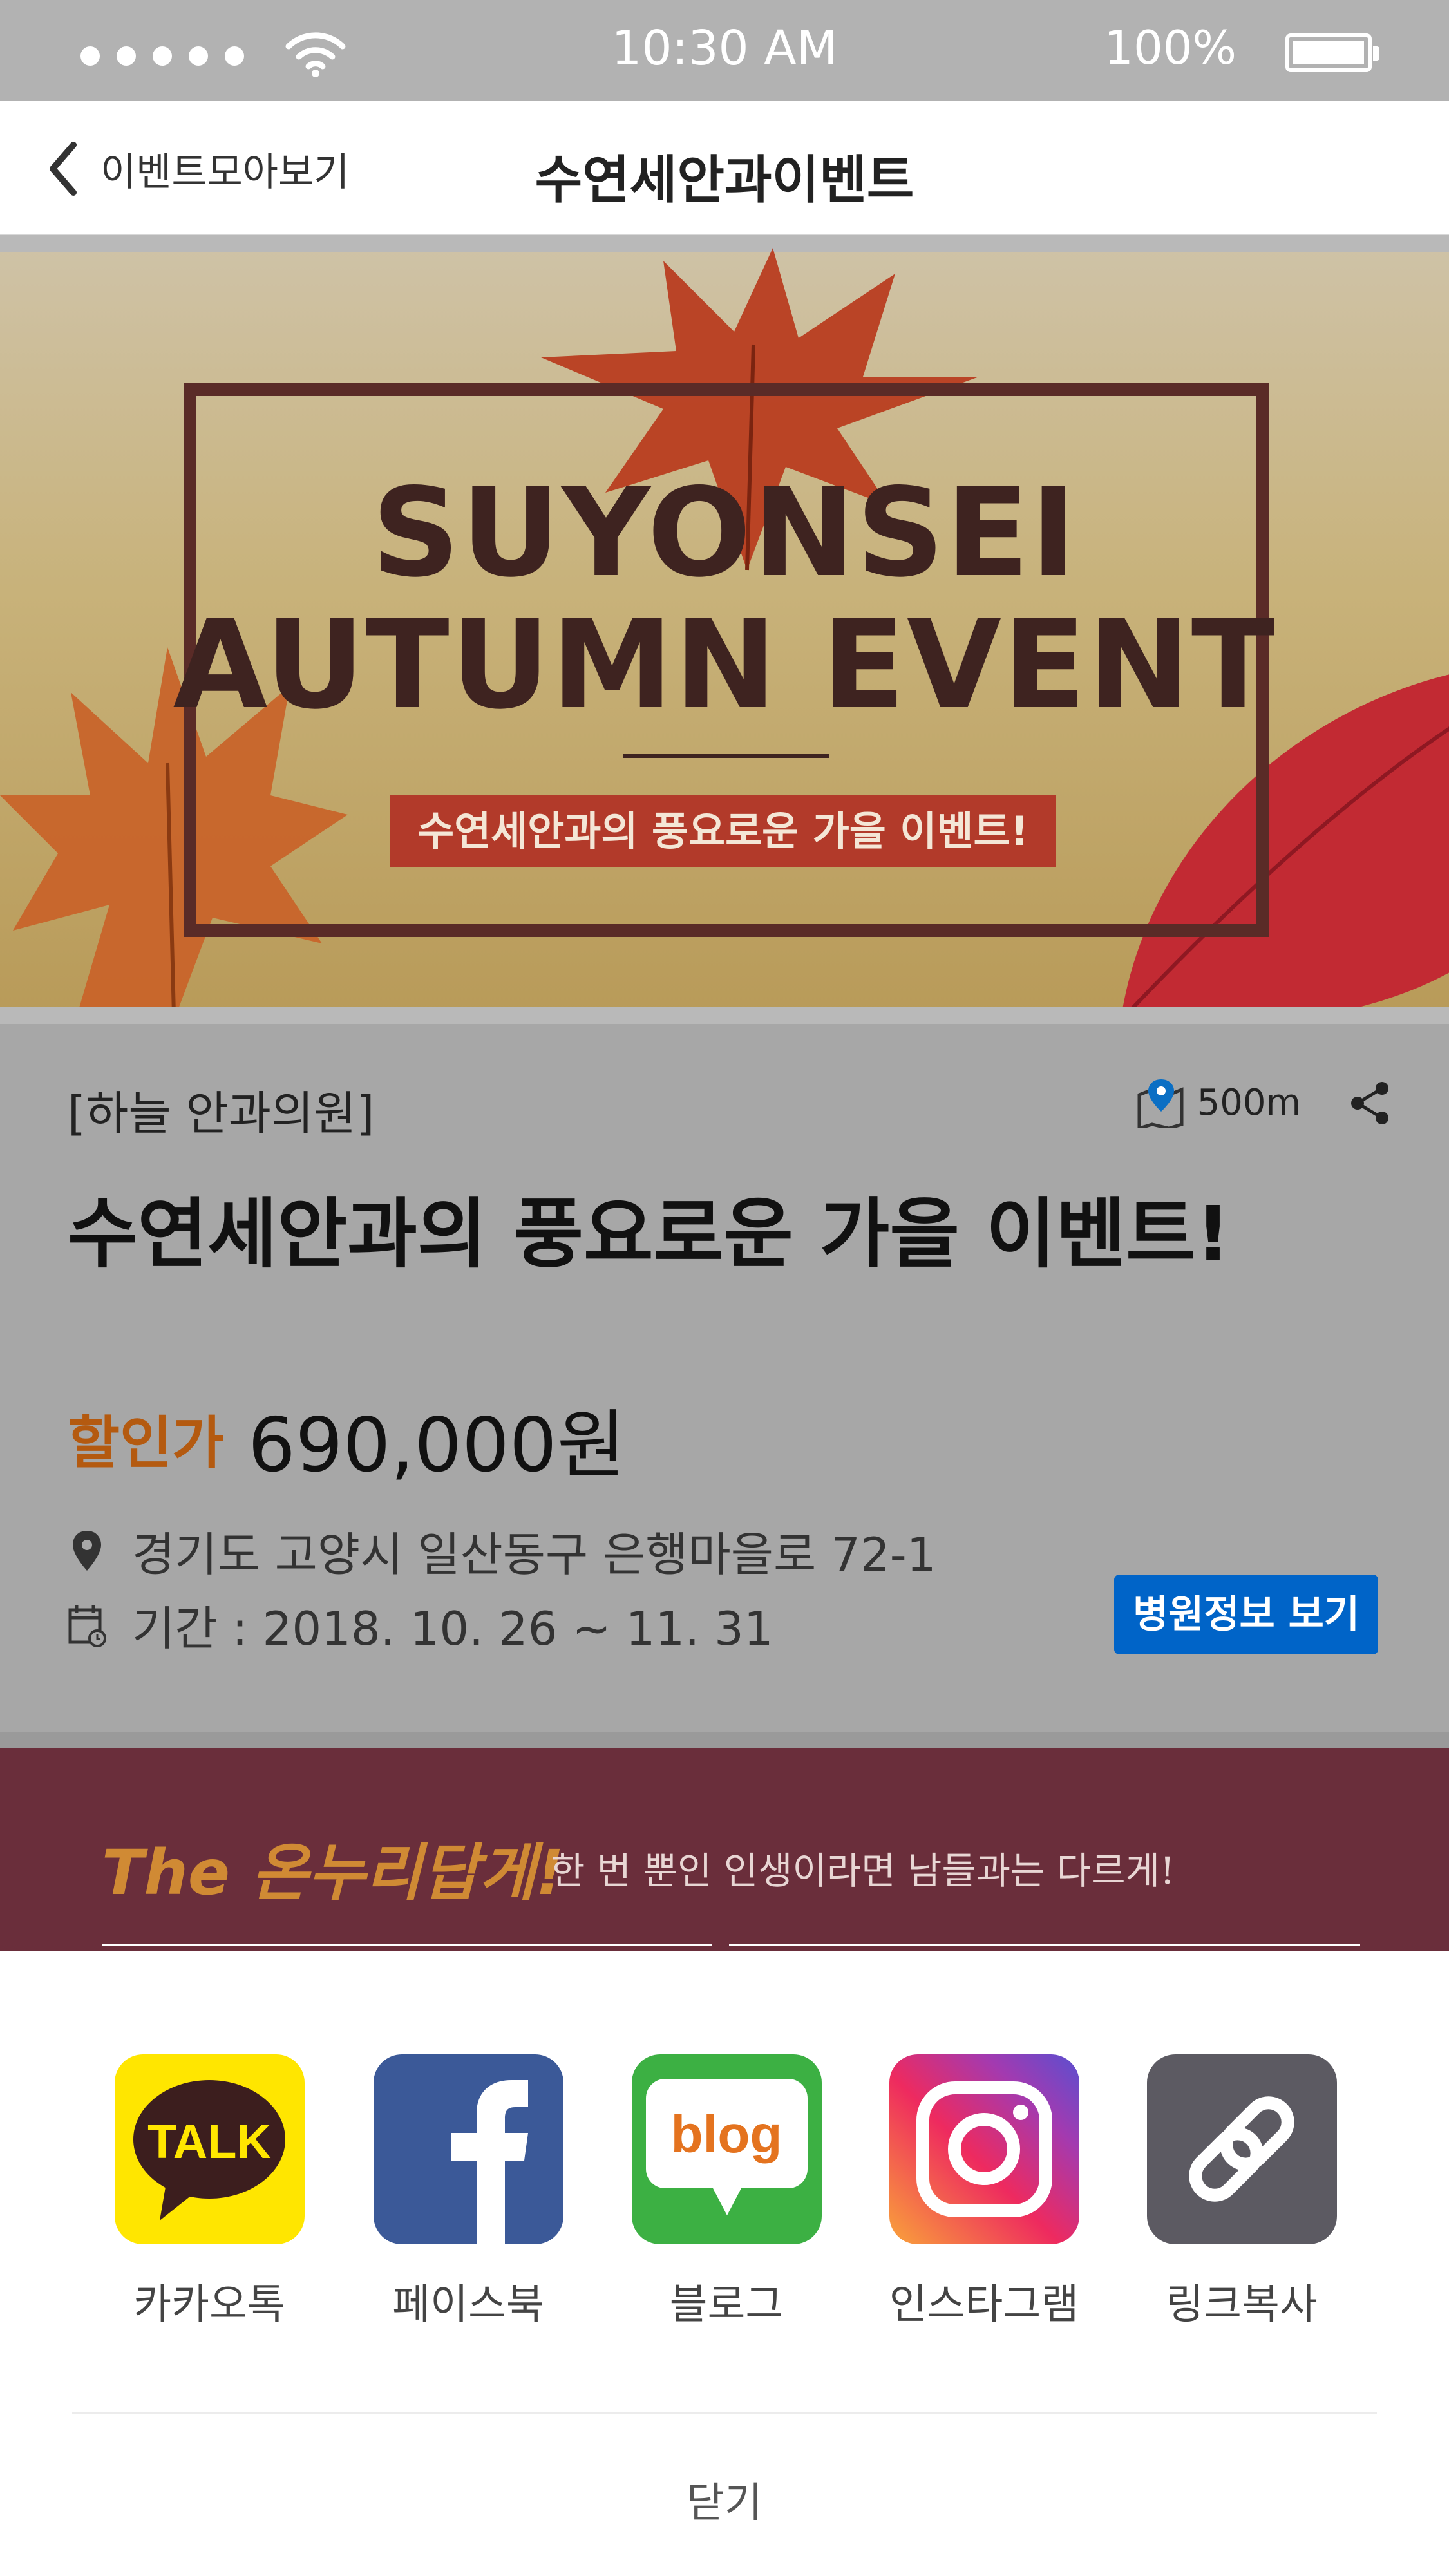  I want to click on address-row: 경기도 고양시 일산동구 은행마을로 72-1, so click(502, 1550).